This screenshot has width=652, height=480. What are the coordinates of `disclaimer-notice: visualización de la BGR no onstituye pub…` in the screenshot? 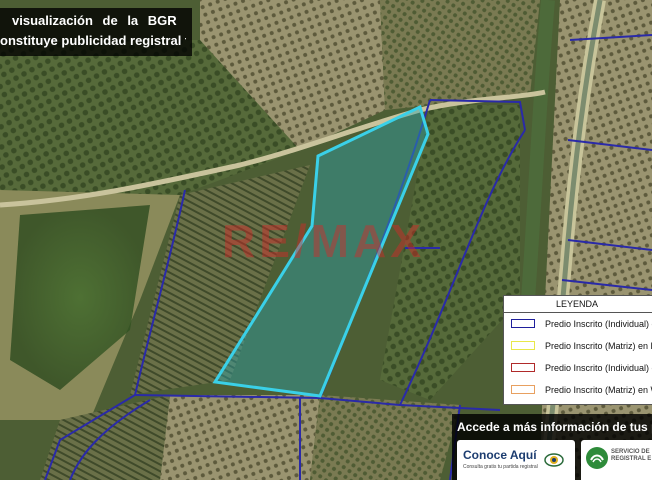 It's located at (96, 32).